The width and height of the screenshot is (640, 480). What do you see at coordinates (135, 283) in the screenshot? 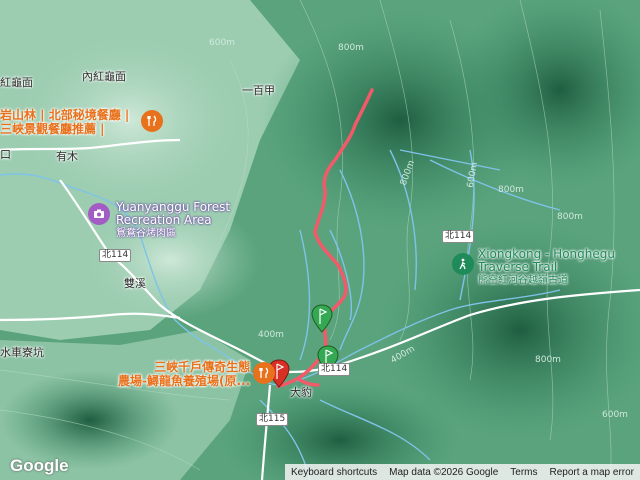
I see `place-label: 雙溪` at bounding box center [135, 283].